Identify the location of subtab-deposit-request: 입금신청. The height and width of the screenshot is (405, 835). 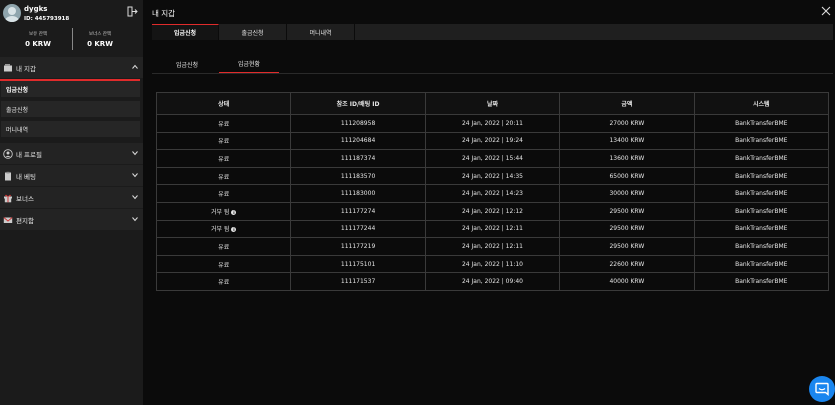
(187, 64).